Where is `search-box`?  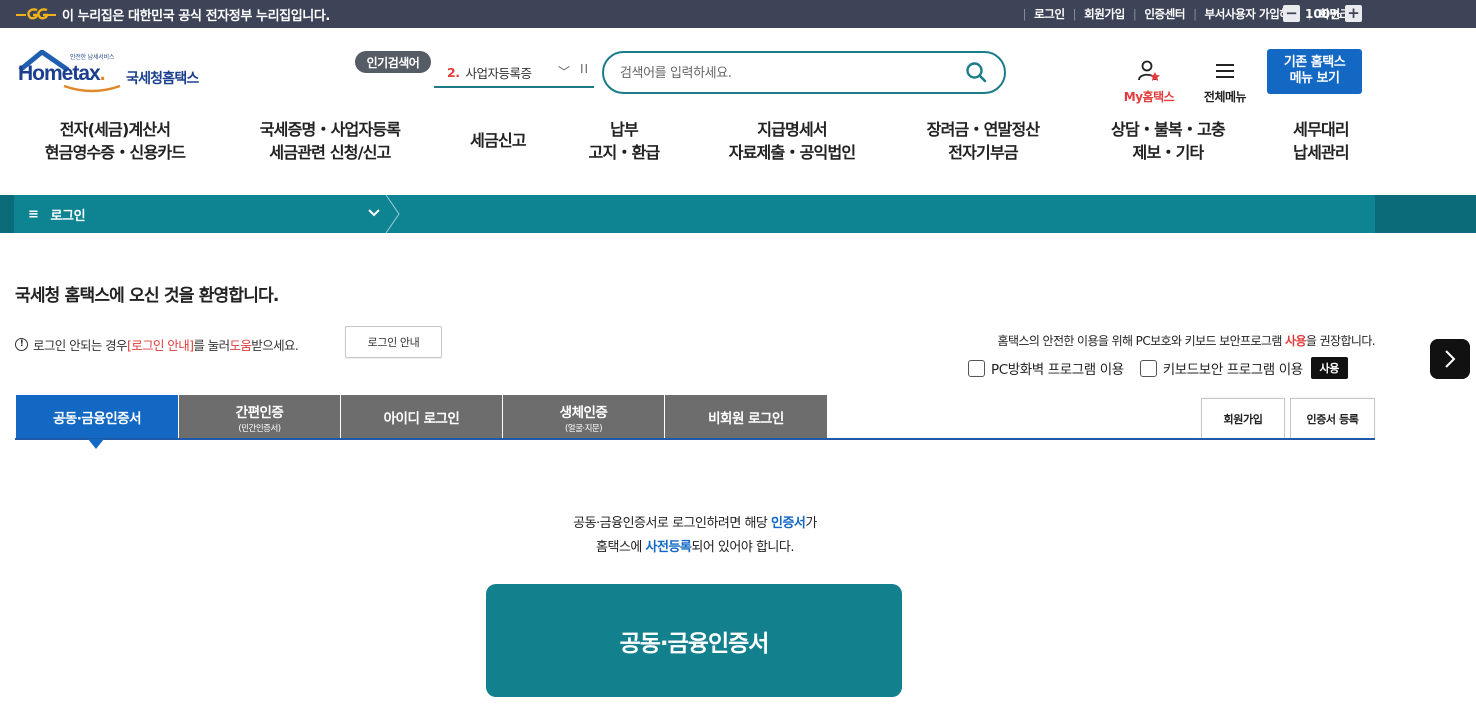 search-box is located at coordinates (804, 72).